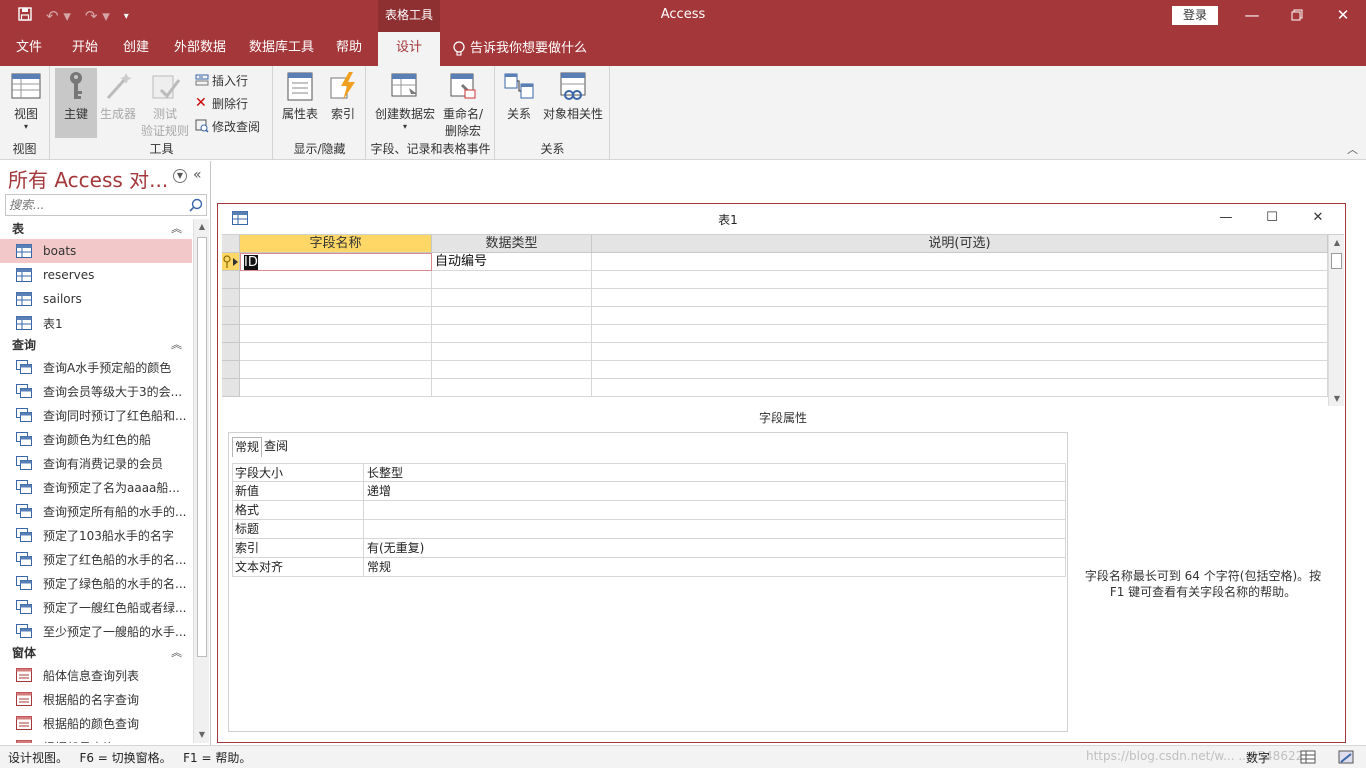  What do you see at coordinates (512, 262) in the screenshot?
I see `grid-cell-type: 自动编号` at bounding box center [512, 262].